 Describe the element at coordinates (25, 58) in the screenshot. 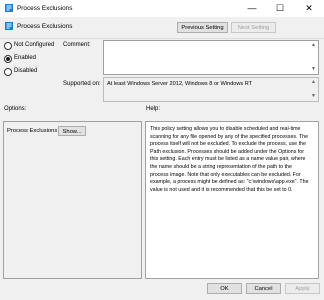

I see `radio-enabled-label: Enabled` at that location.